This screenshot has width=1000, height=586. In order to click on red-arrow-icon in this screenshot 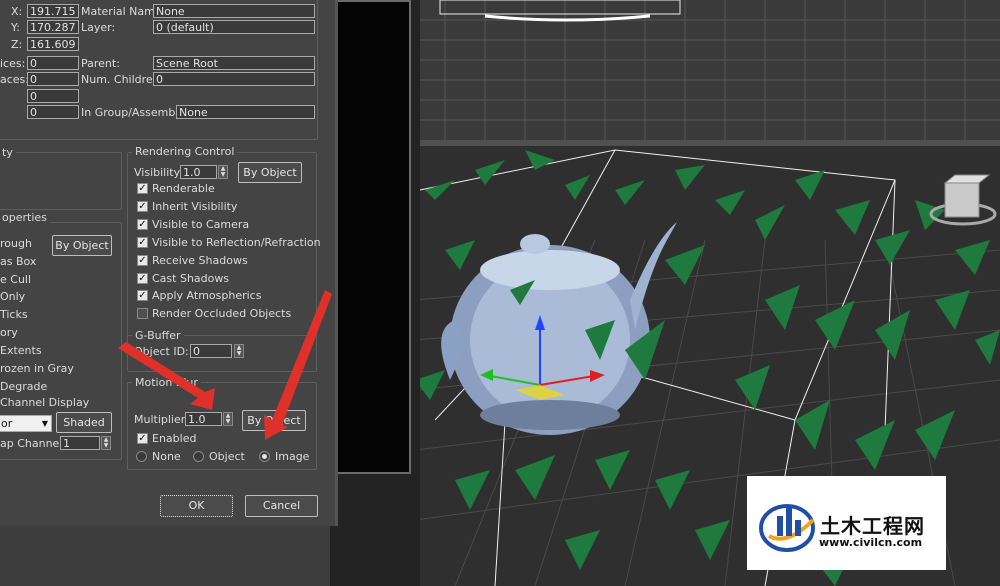, I will do `click(225, 365)`.